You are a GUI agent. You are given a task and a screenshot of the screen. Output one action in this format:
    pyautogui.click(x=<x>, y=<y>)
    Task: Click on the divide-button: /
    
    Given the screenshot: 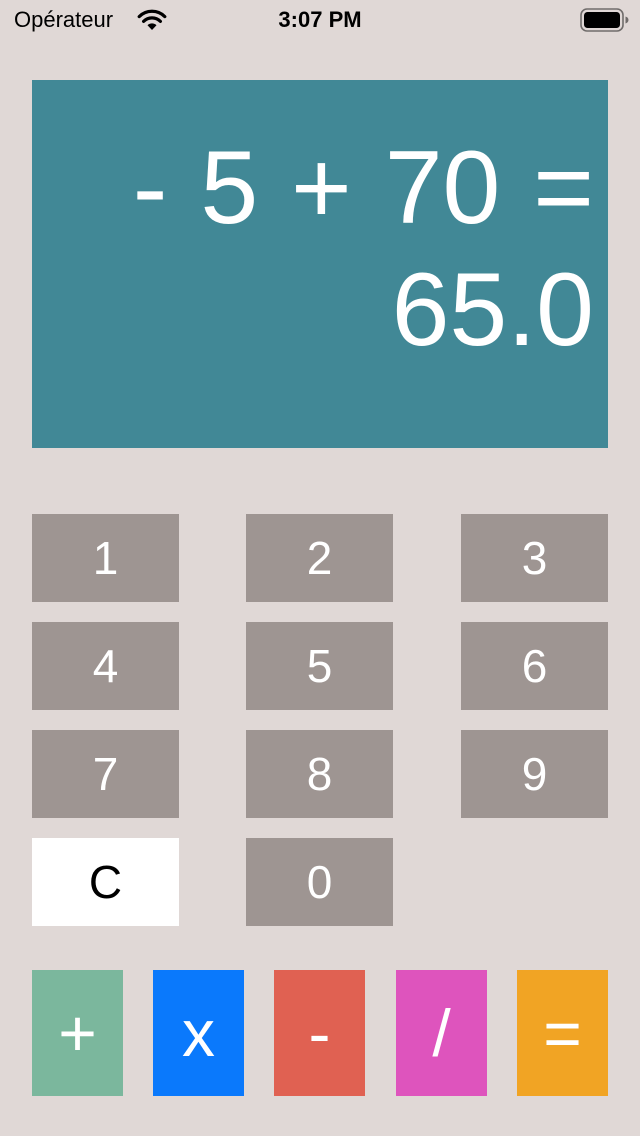 What is the action you would take?
    pyautogui.click(x=441, y=1033)
    